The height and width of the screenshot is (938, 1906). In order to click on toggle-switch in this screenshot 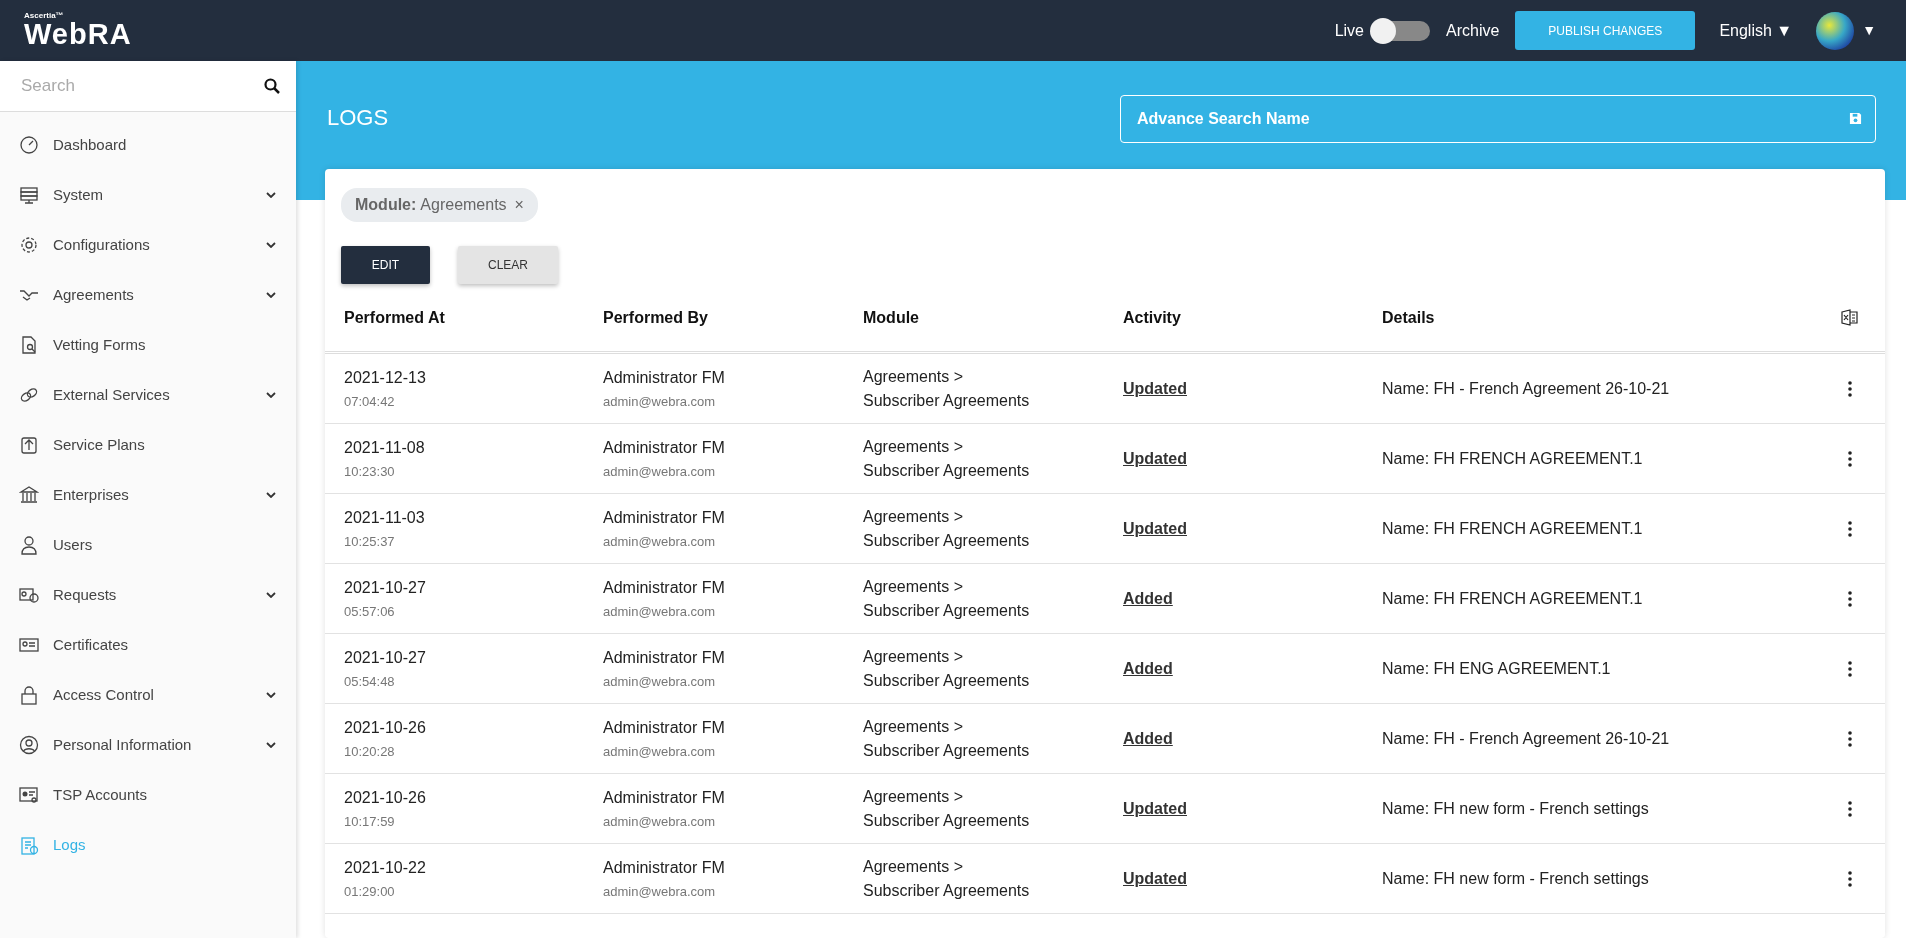, I will do `click(1401, 30)`.